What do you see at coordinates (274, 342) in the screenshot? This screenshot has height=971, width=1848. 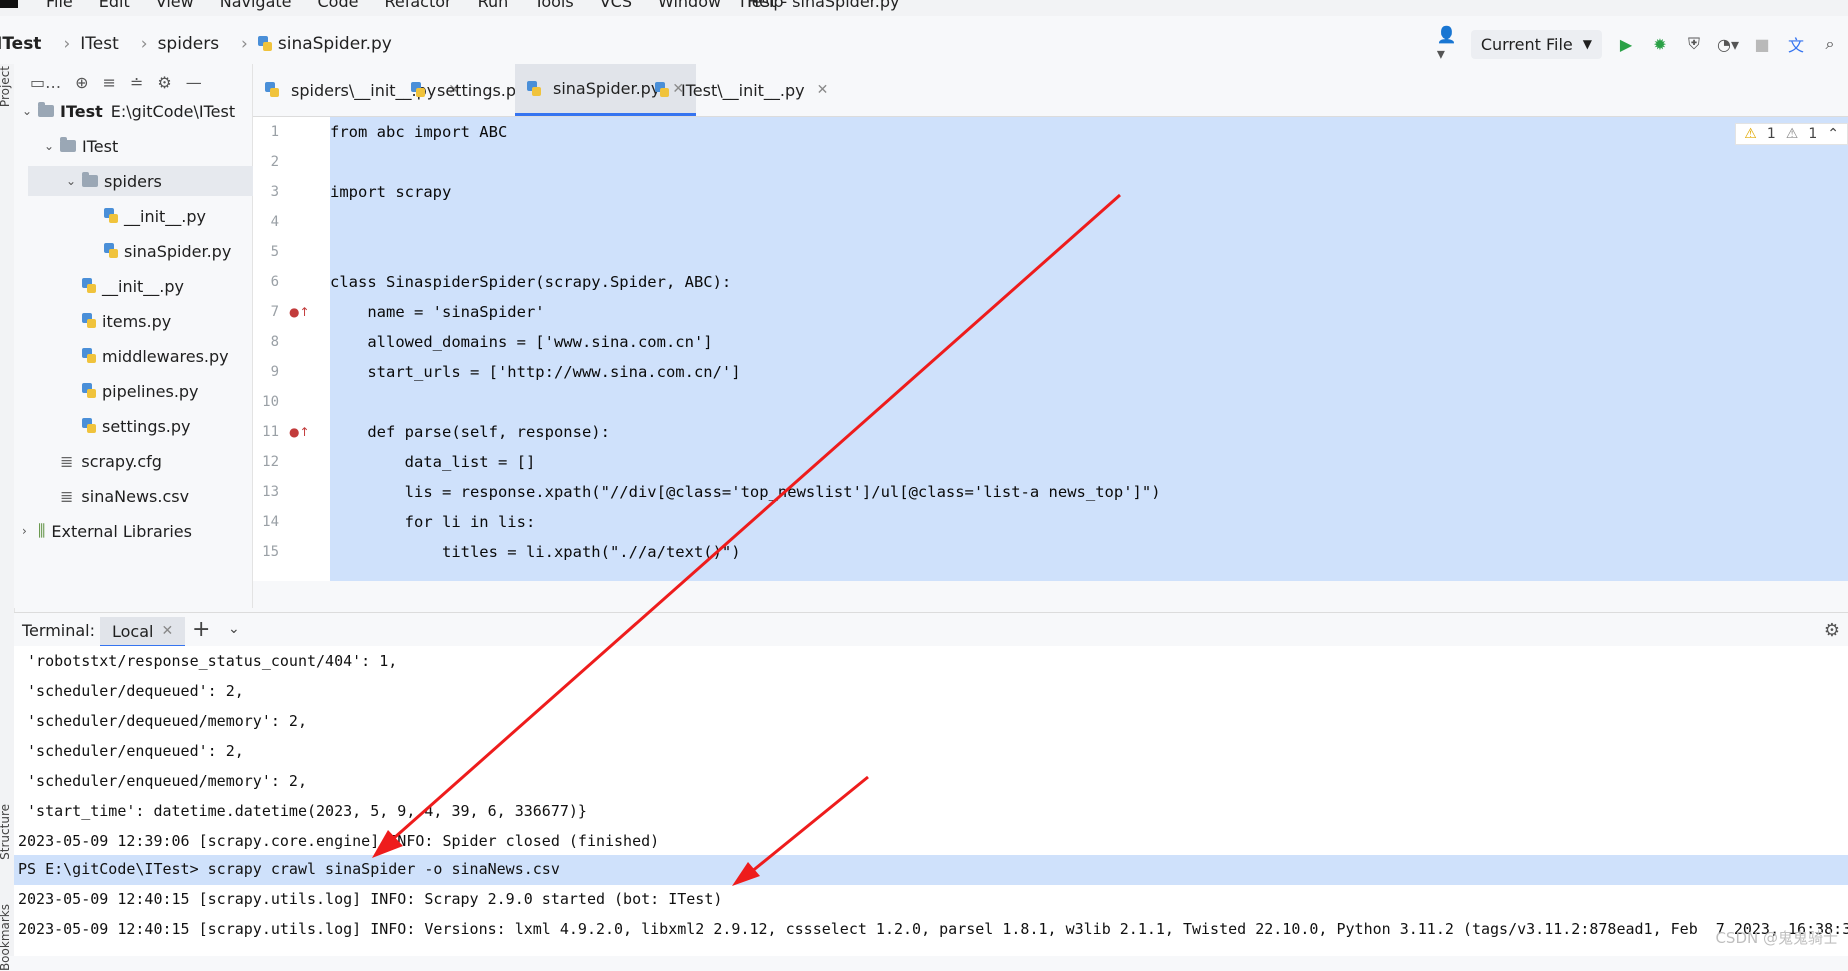 I see `line-number: 8` at bounding box center [274, 342].